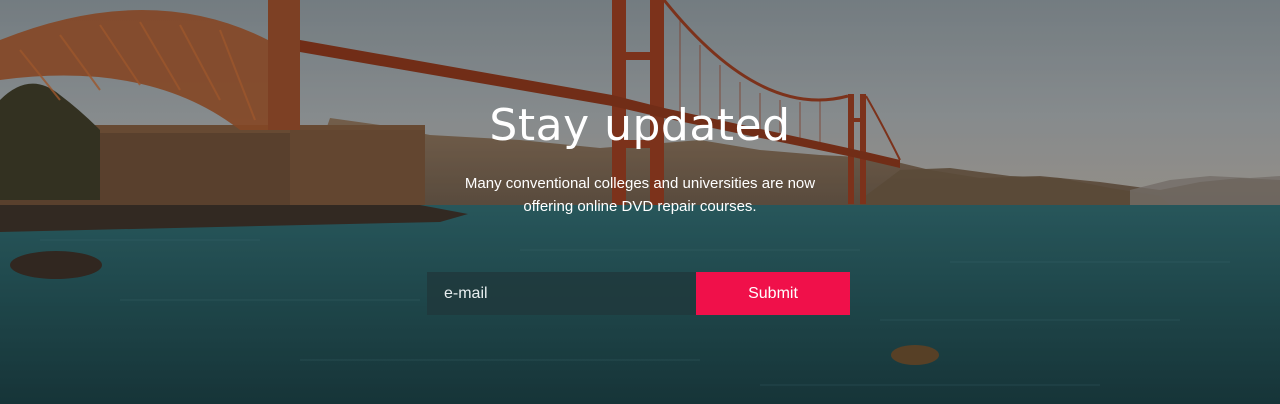 The image size is (1280, 404). Describe the element at coordinates (640, 125) in the screenshot. I see `newsletter-title: Stay updated` at that location.